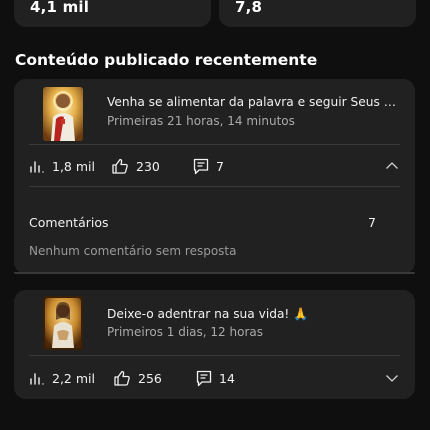 This screenshot has width=430, height=430. What do you see at coordinates (227, 378) in the screenshot?
I see `comments-count: 14` at bounding box center [227, 378].